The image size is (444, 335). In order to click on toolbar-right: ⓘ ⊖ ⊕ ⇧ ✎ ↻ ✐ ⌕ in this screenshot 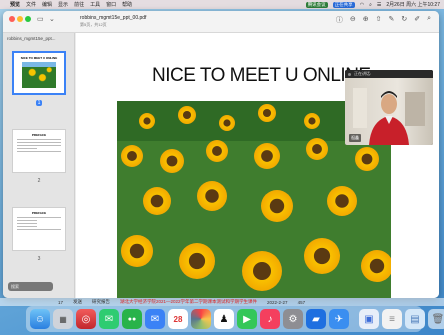, I will do `click(383, 20)`.